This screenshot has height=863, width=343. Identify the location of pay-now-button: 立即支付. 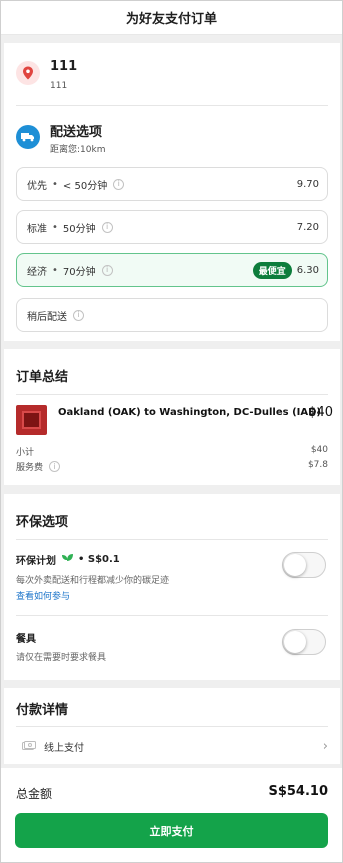
(171, 830).